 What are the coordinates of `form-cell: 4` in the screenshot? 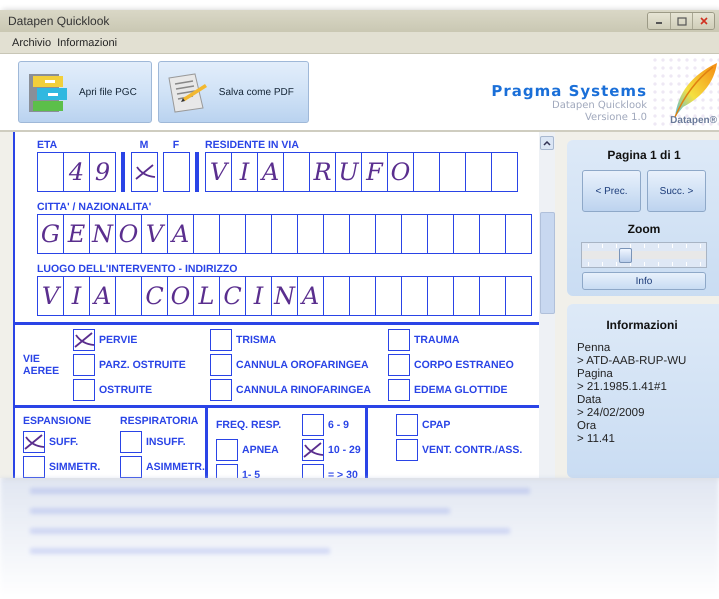 It's located at (76, 172).